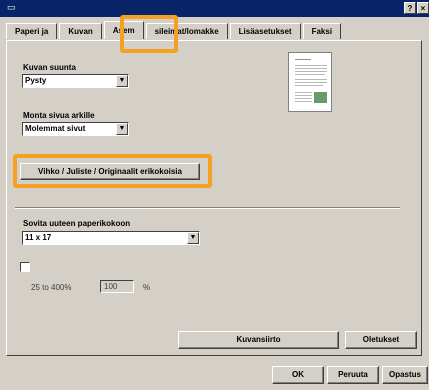 This screenshot has width=429, height=390. I want to click on orientation-select: Pysty ▼, so click(75, 81).